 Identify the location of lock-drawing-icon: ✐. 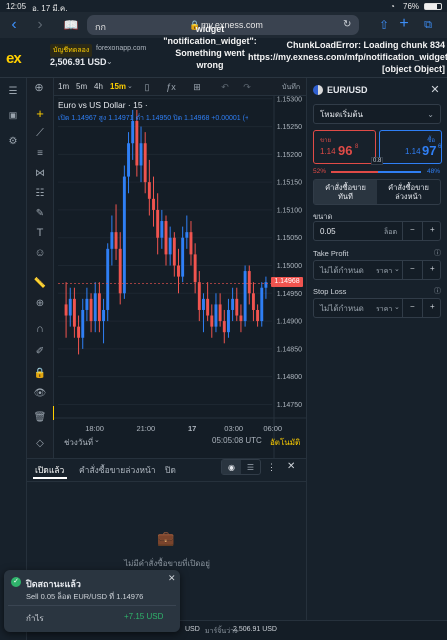
(40, 351).